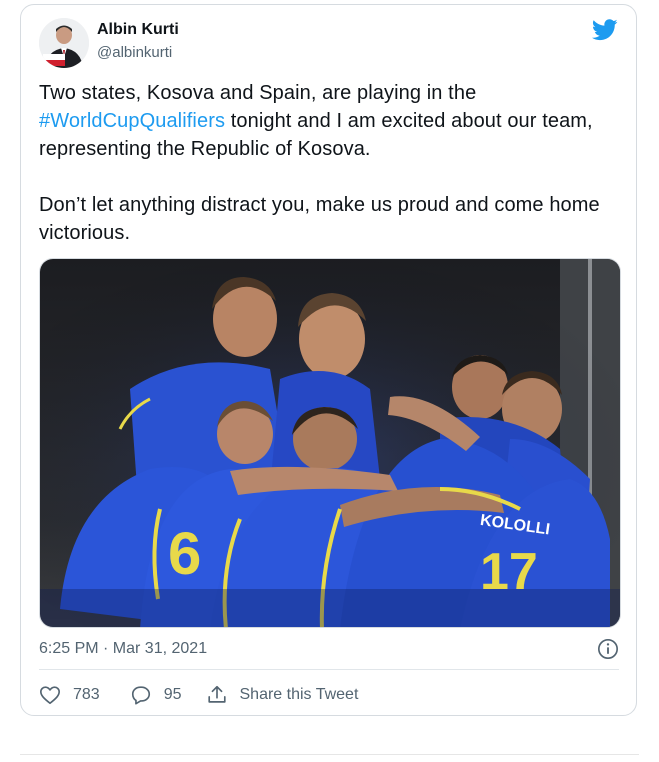 This screenshot has height=762, width=659. I want to click on tweet-actions: 783 95 Share this Tweet, so click(198, 695).